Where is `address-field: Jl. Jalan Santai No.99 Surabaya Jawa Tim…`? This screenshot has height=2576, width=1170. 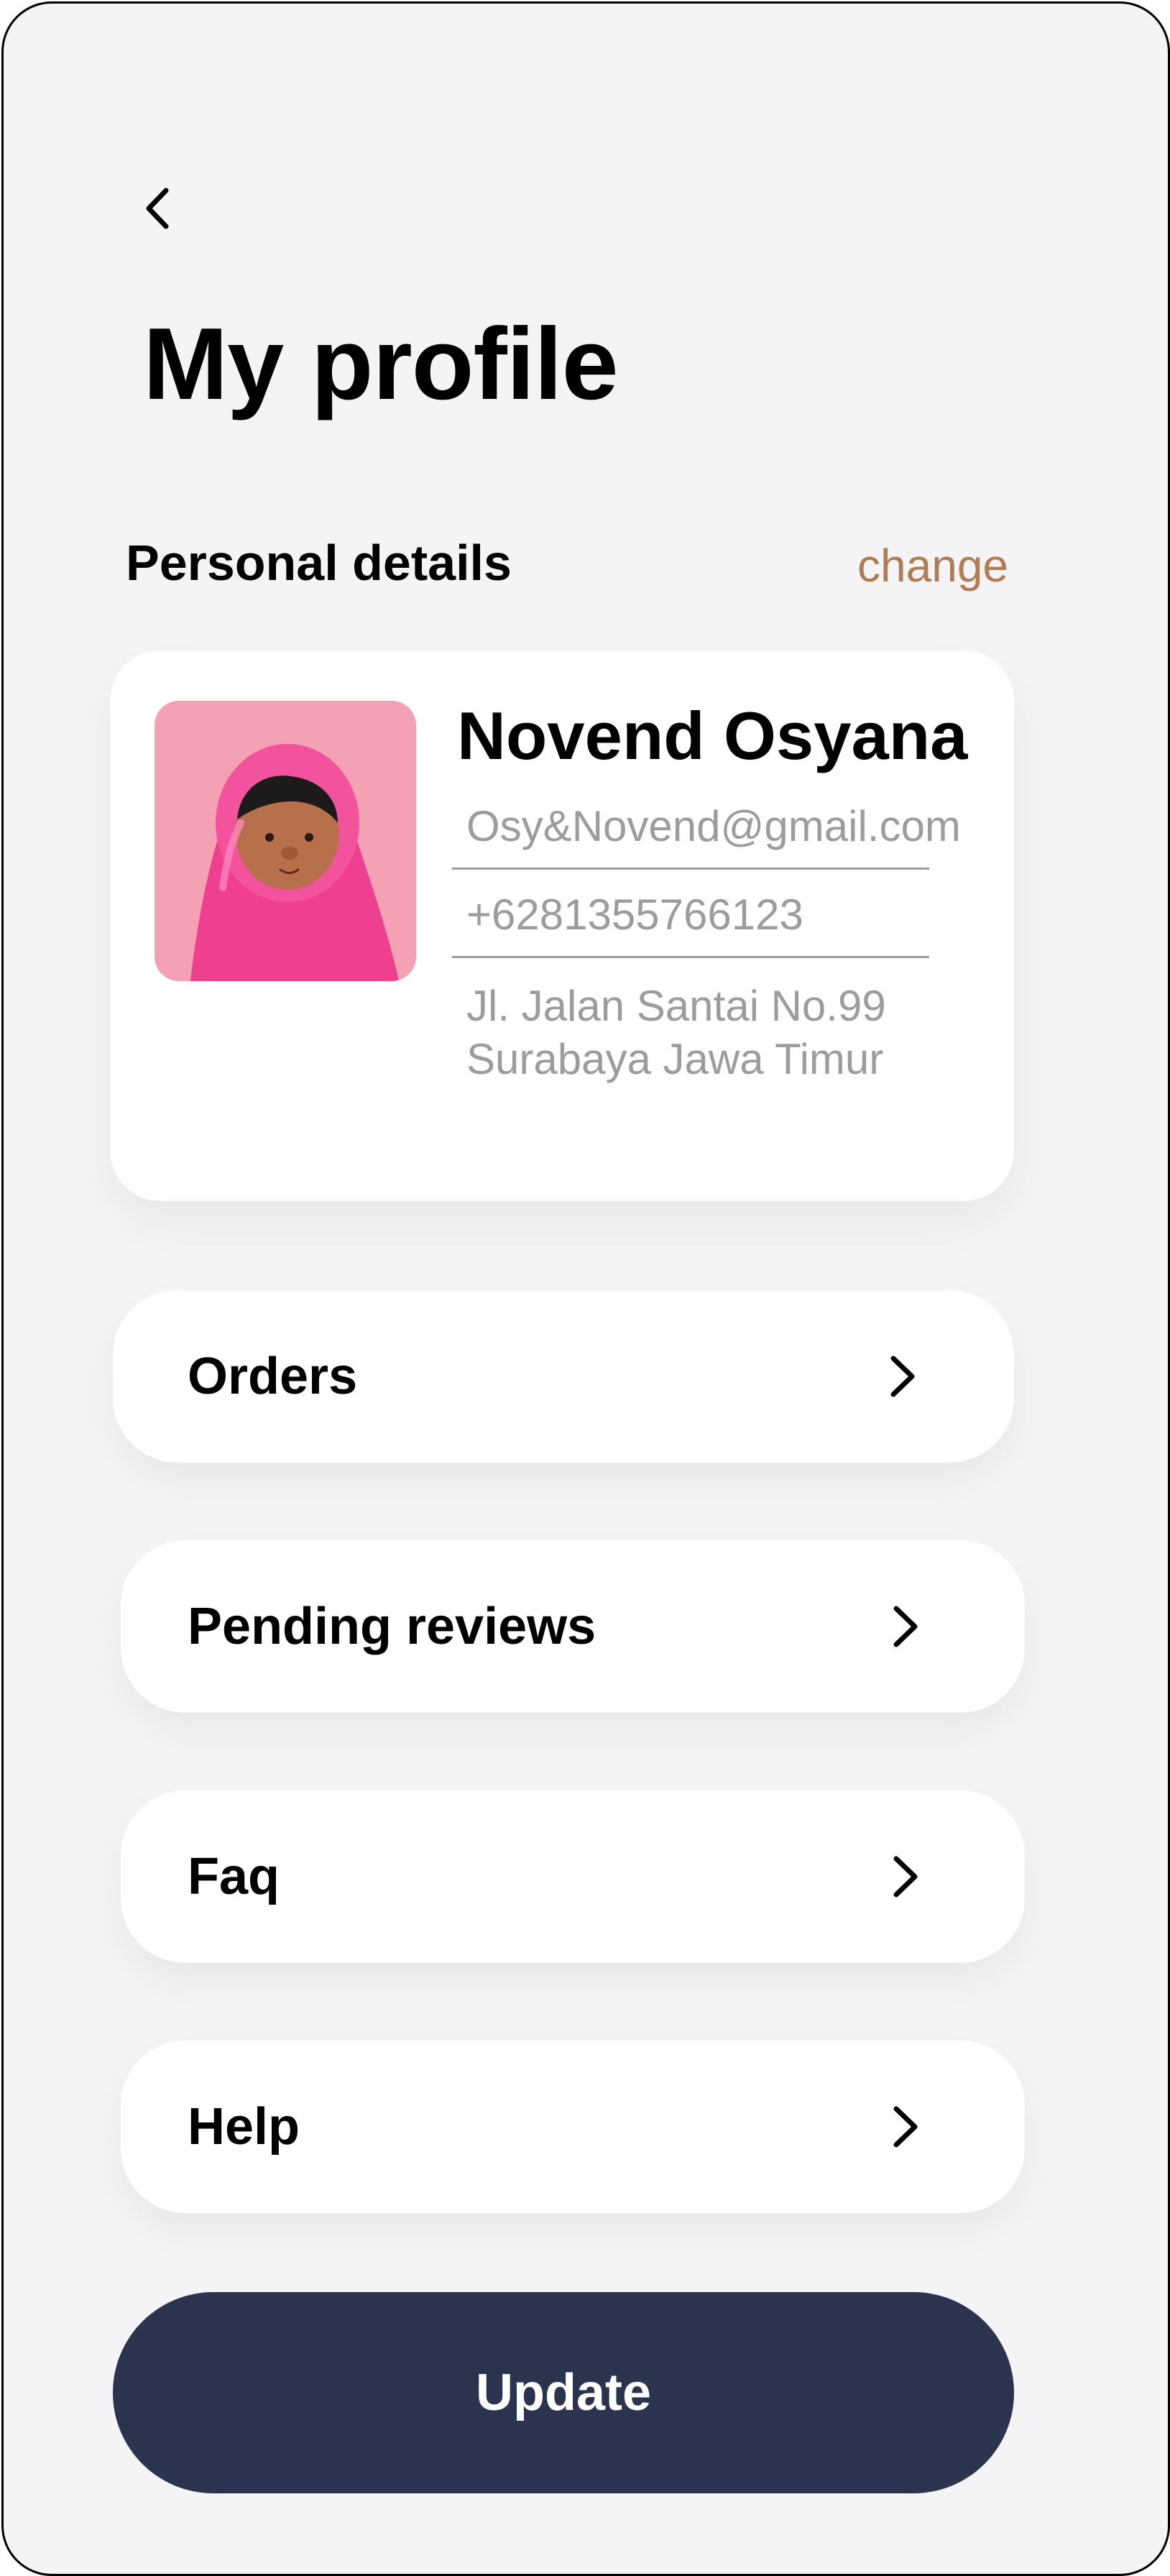
address-field: Jl. Jalan Santai No.99 Surabaya Jawa Tim… is located at coordinates (690, 1033).